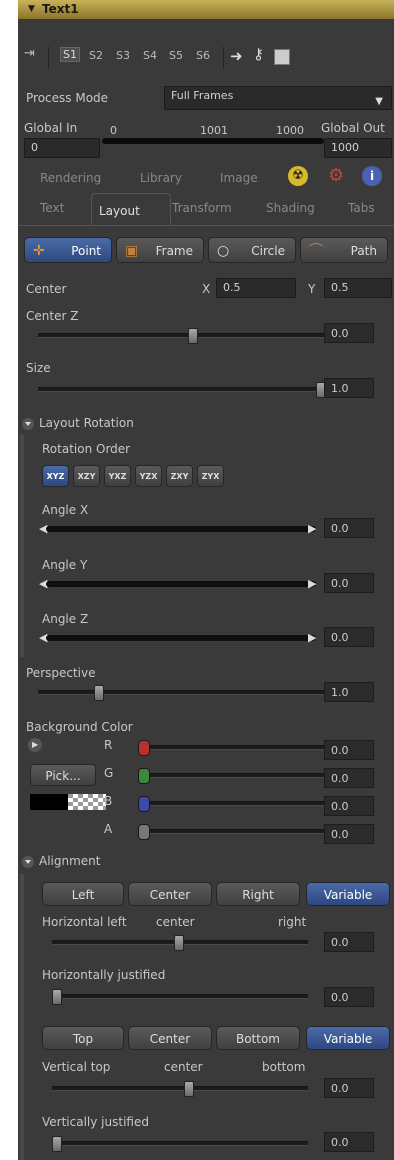 Image resolution: width=394 pixels, height=1160 pixels. I want to click on channel-a-slider, so click(231, 832).